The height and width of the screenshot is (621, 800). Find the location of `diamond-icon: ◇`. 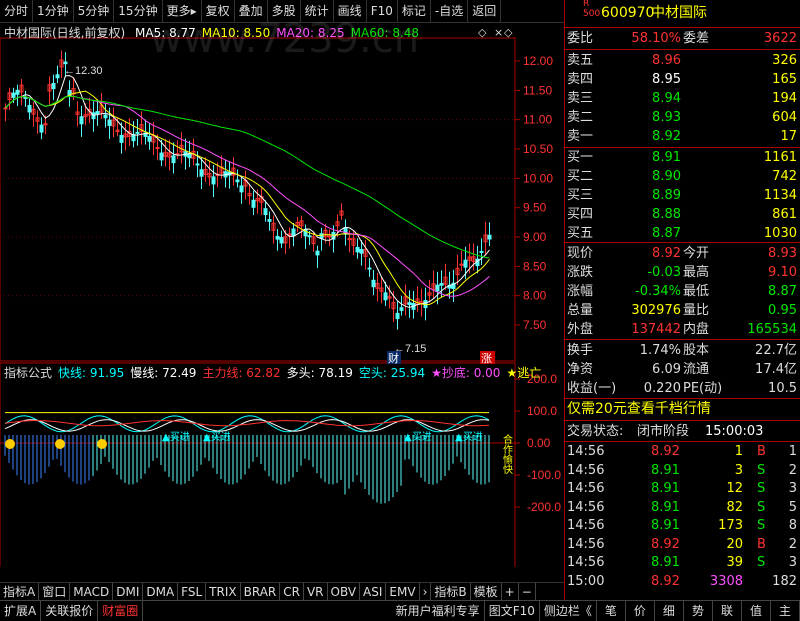

diamond-icon: ◇ is located at coordinates (482, 32).